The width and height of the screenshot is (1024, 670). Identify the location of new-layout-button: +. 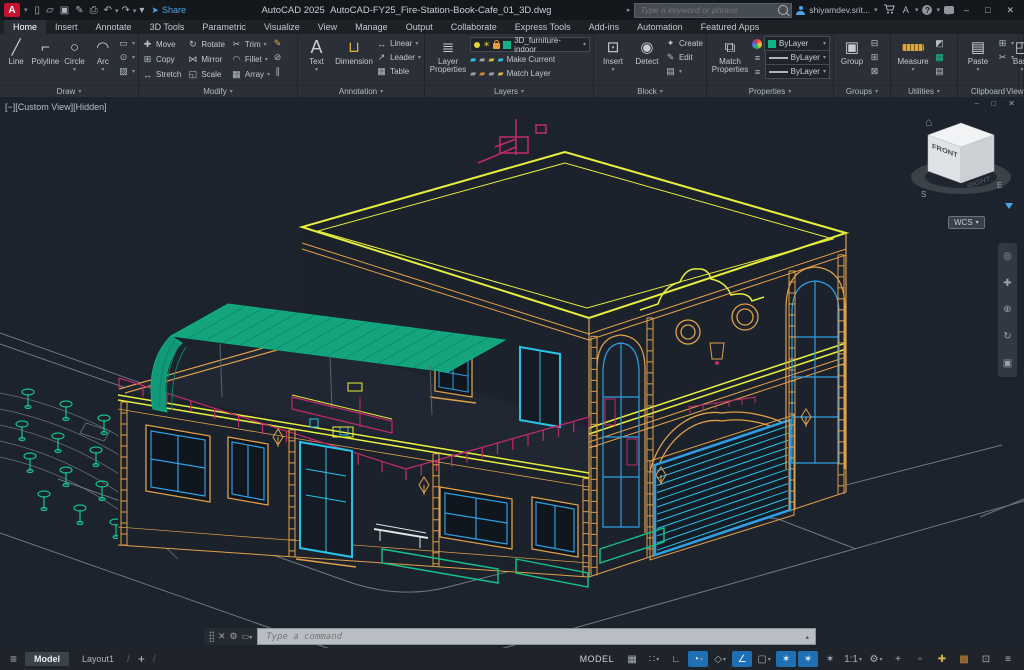
(141, 659).